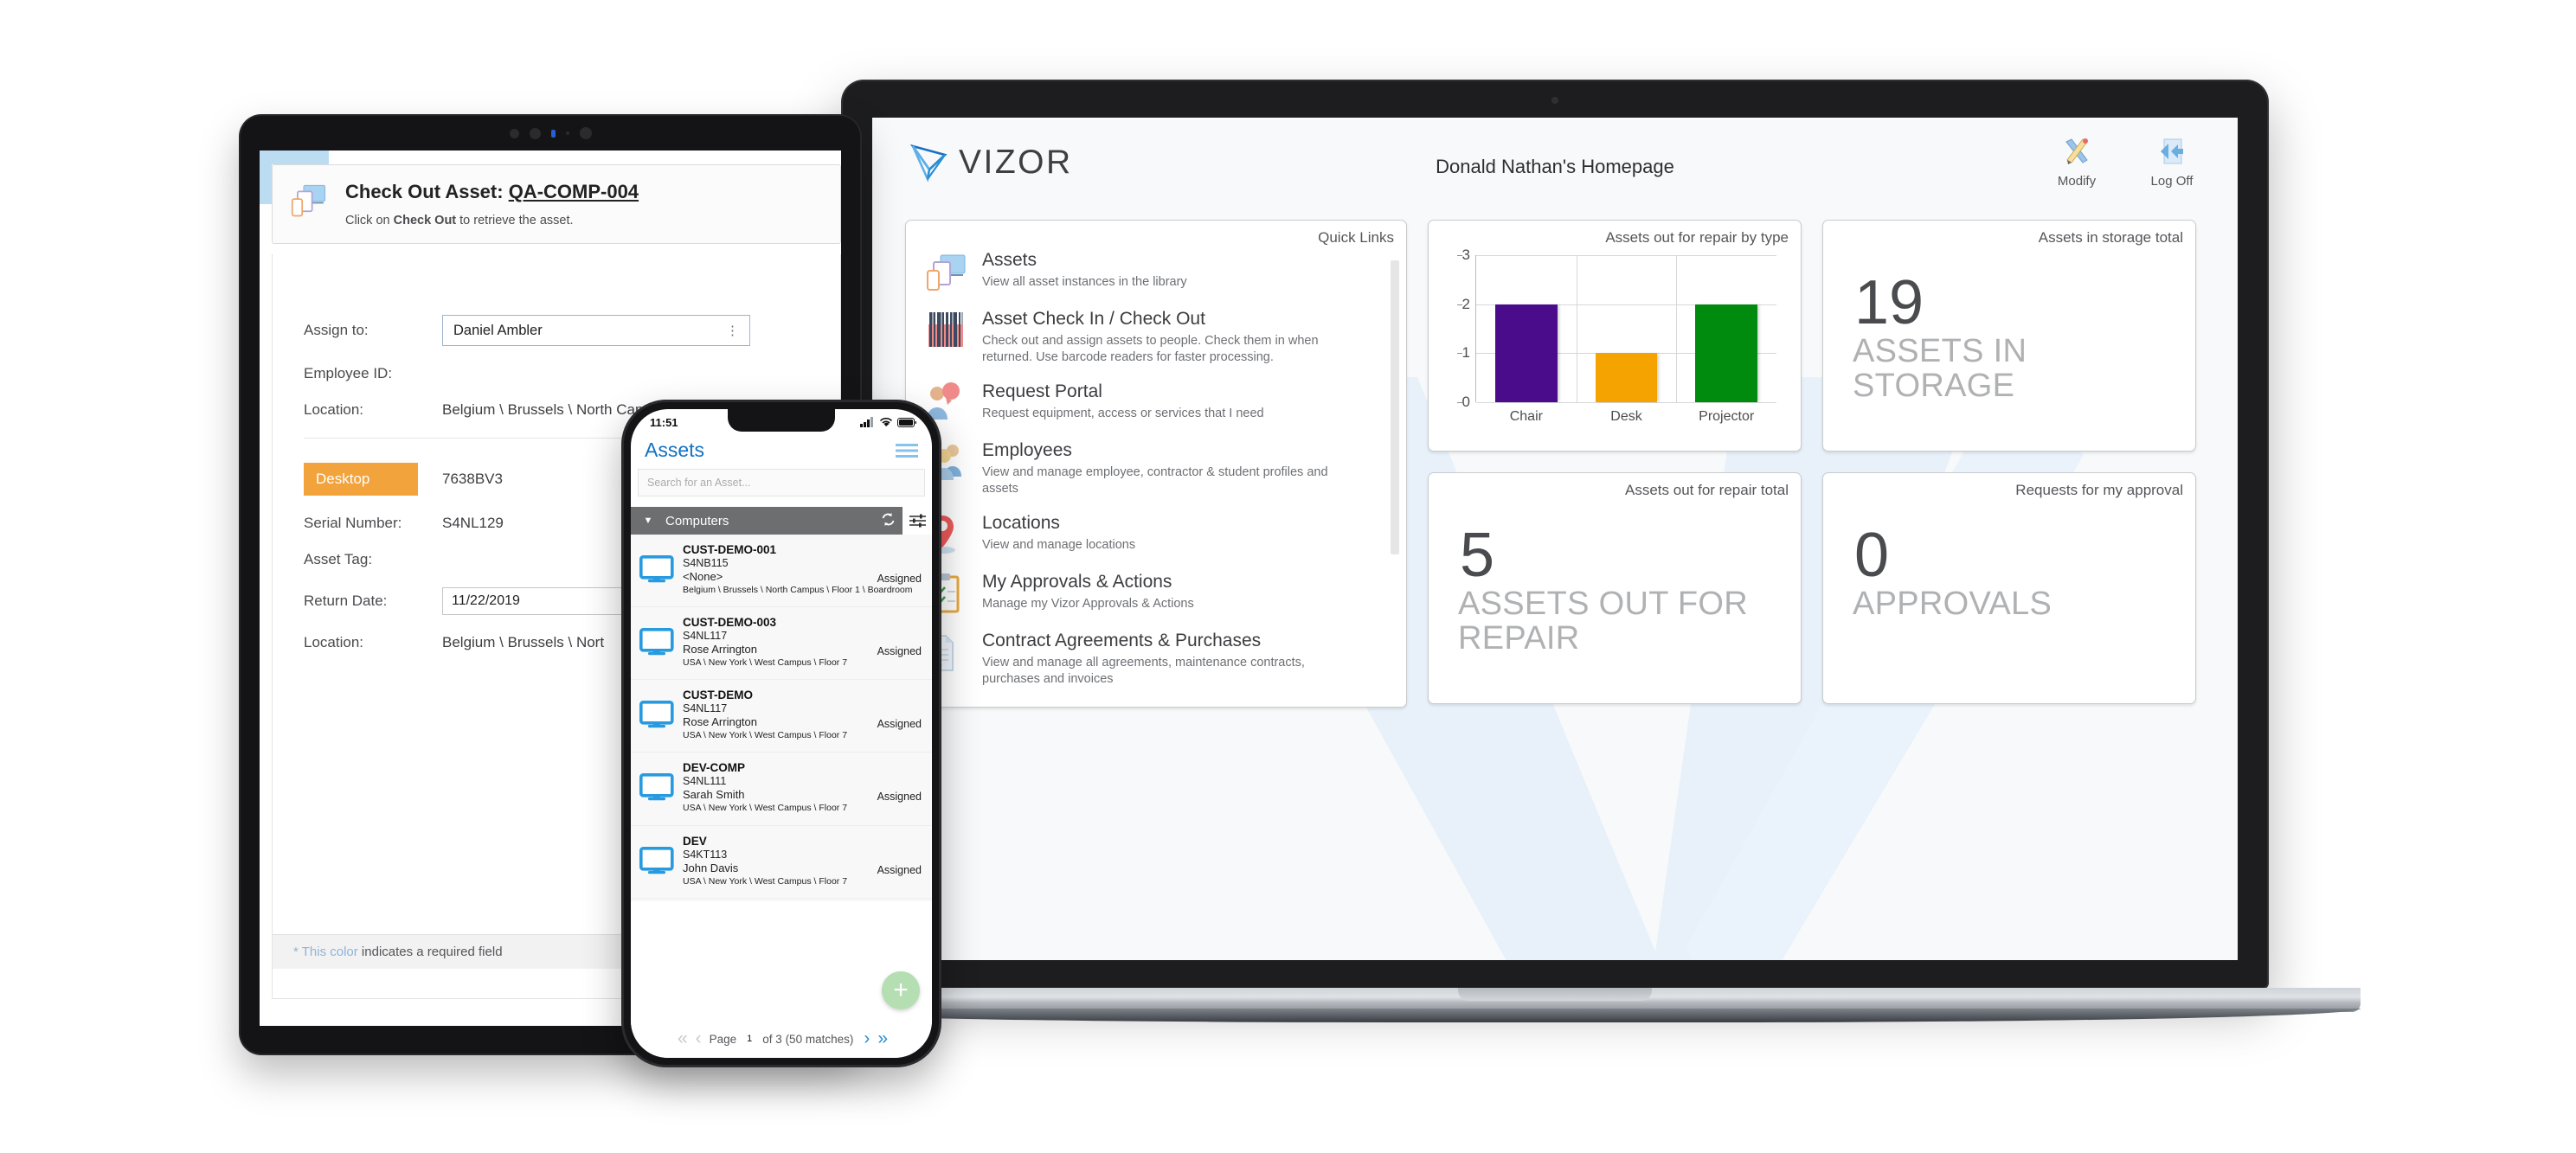 This screenshot has height=1153, width=2576. I want to click on logoff-button: Log Off, so click(2172, 163).